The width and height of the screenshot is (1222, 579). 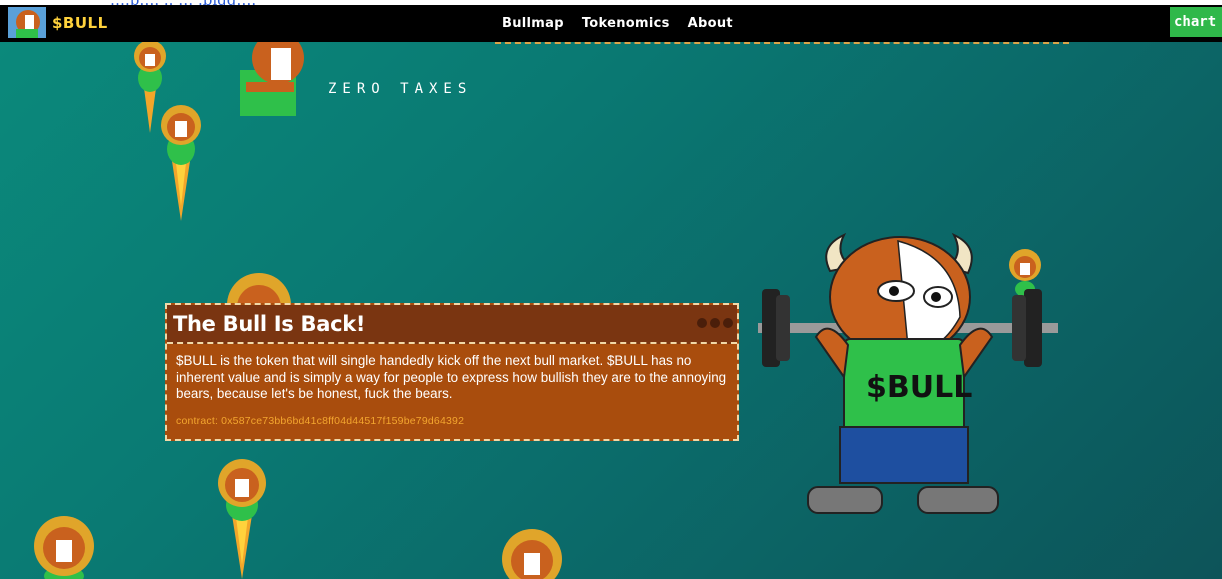 I want to click on nav-link-about: About, so click(x=710, y=23).